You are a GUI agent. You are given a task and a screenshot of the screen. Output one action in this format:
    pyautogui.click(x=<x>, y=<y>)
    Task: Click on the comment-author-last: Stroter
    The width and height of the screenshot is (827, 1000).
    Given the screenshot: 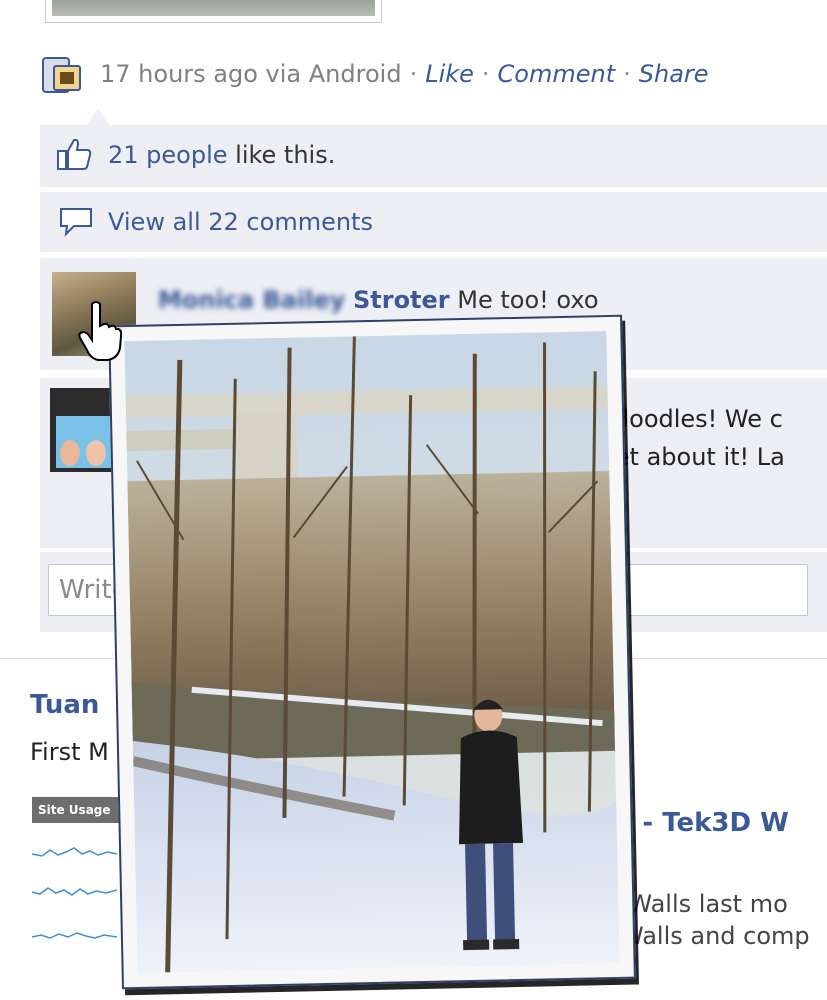 What is the action you would take?
    pyautogui.click(x=401, y=300)
    